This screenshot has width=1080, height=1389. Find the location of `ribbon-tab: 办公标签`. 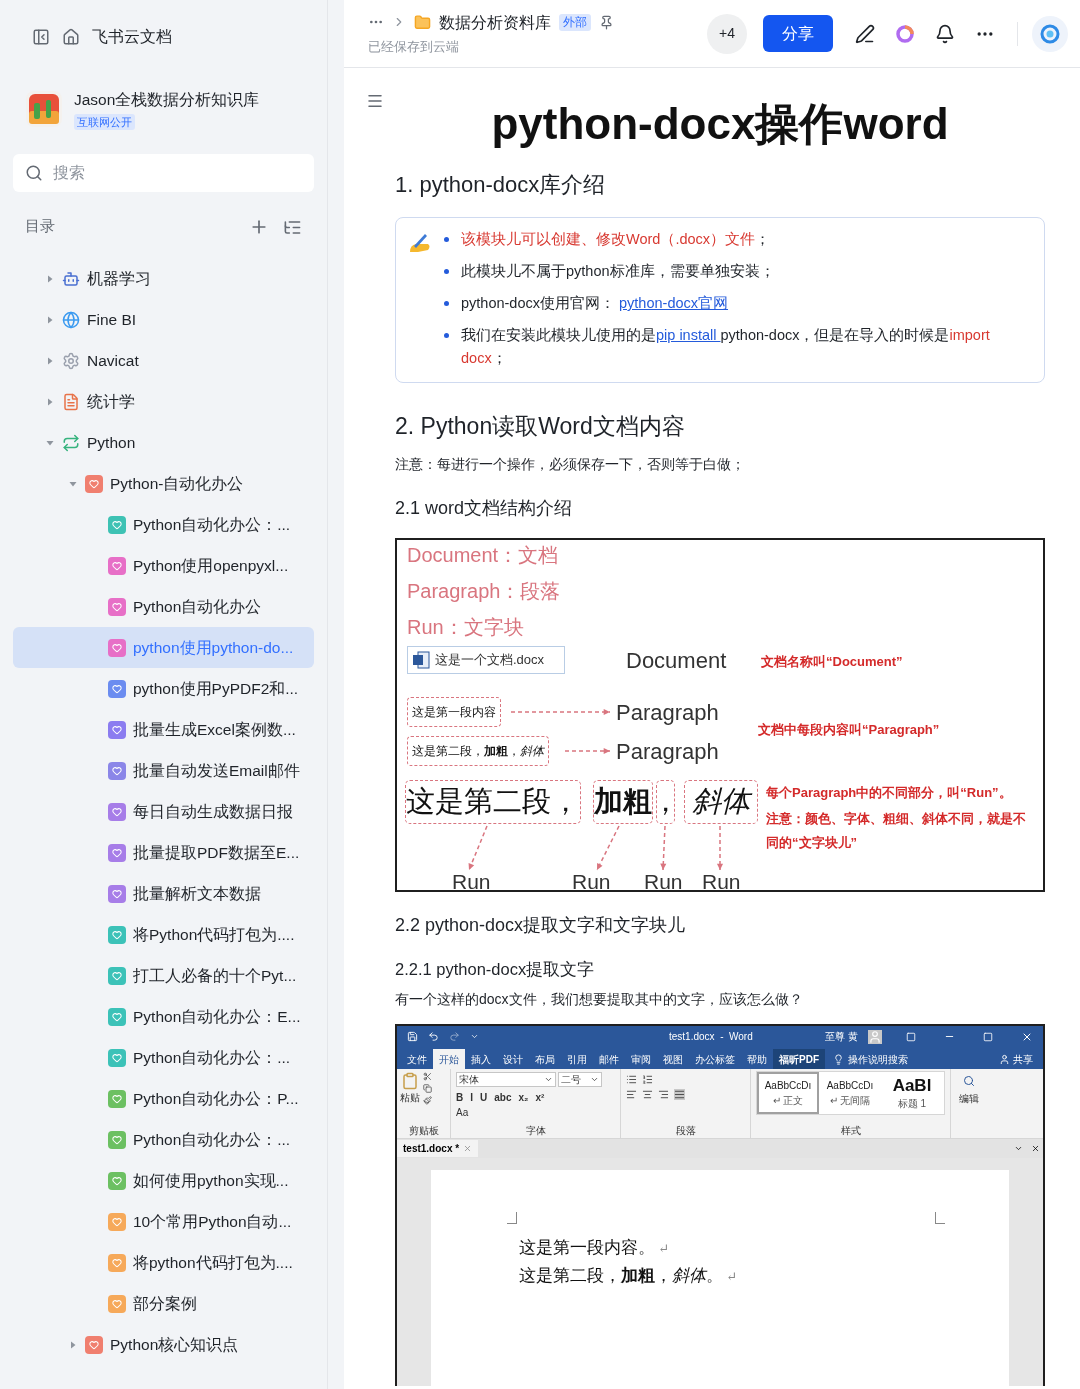

ribbon-tab: 办公标签 is located at coordinates (715, 1059).